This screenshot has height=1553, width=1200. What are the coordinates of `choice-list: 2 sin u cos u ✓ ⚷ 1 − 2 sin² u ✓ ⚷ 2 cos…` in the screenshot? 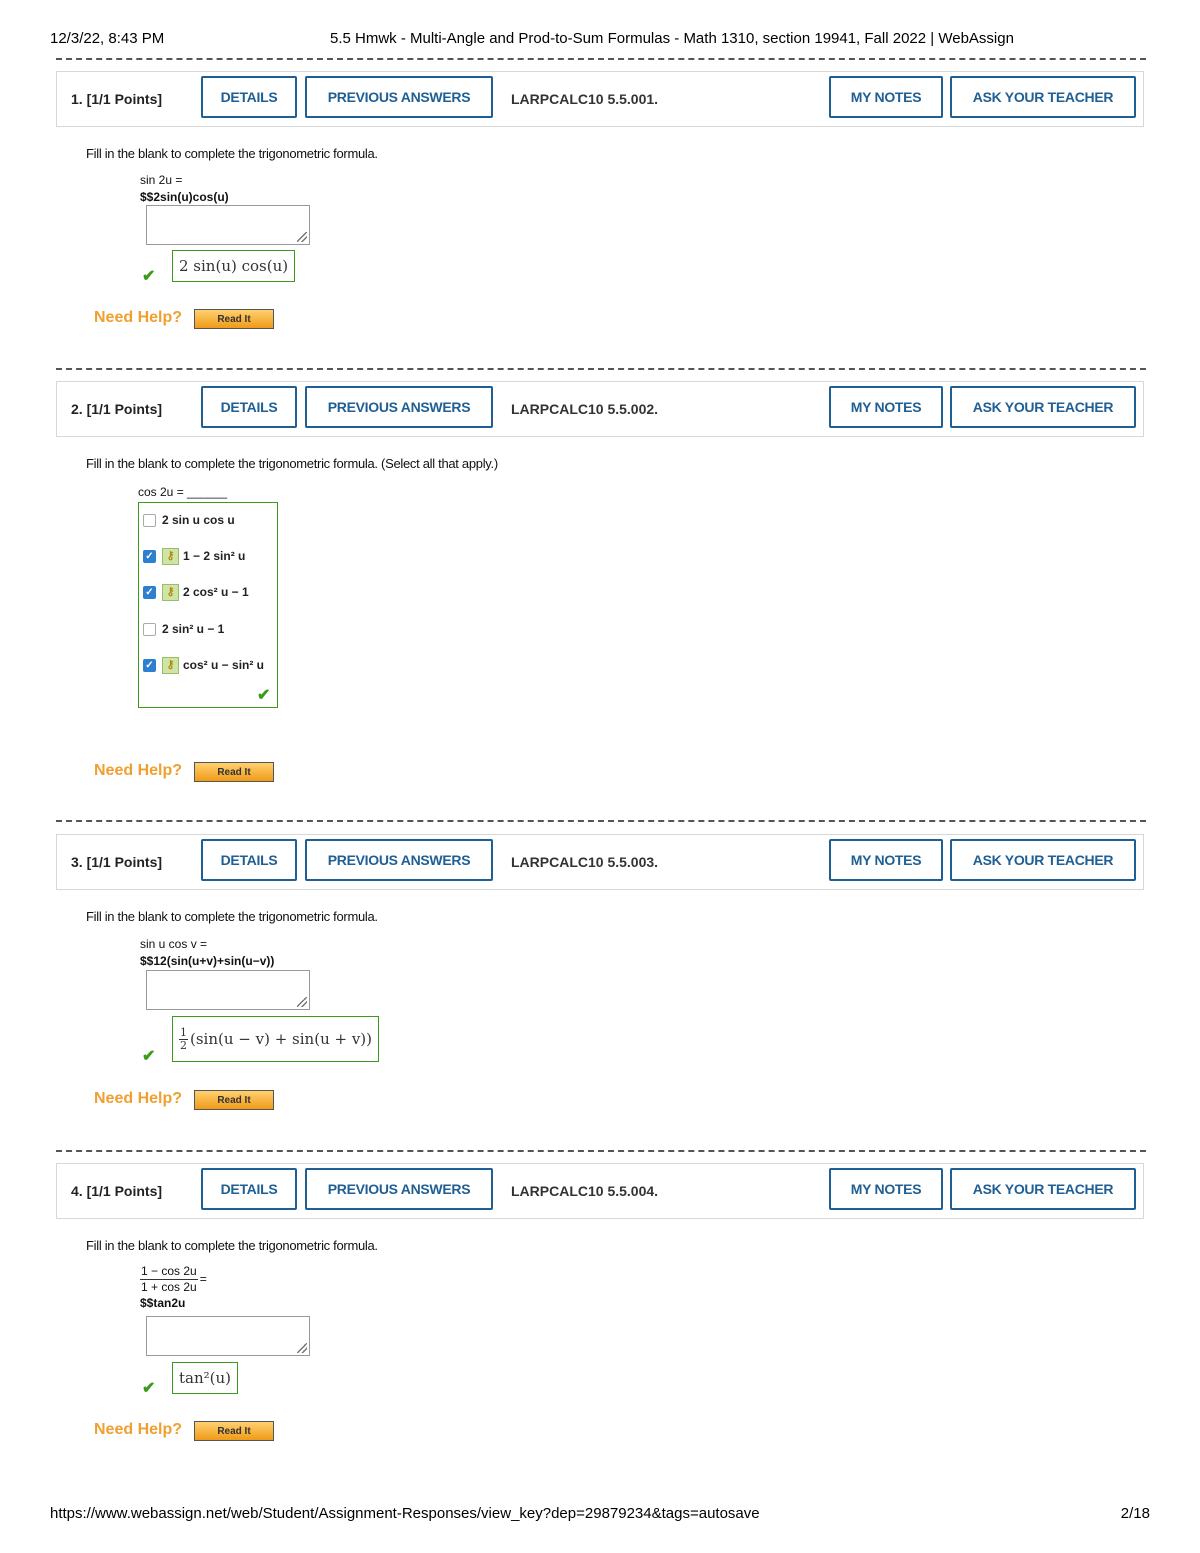 It's located at (208, 605).